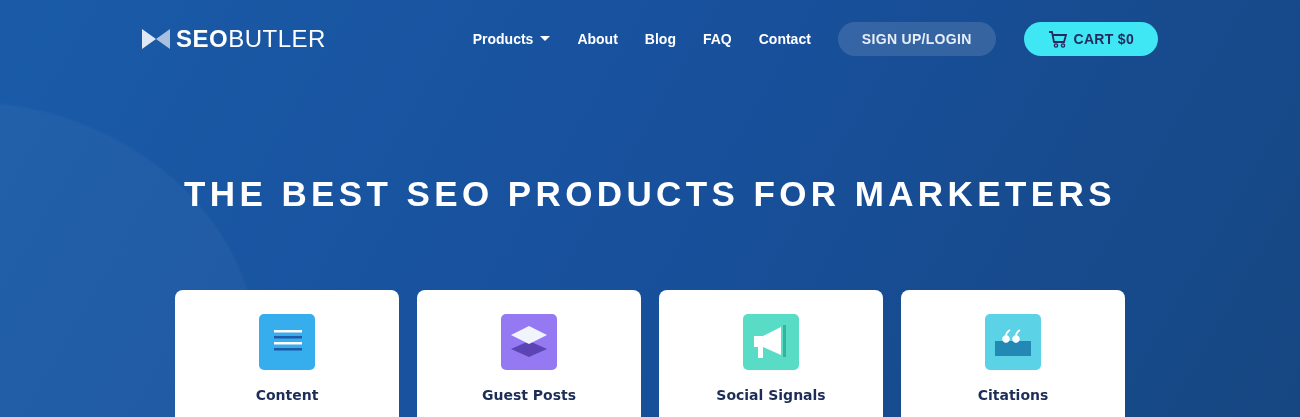 The height and width of the screenshot is (417, 1300). I want to click on seobutler-logo: SEOBUTLER, so click(234, 39).